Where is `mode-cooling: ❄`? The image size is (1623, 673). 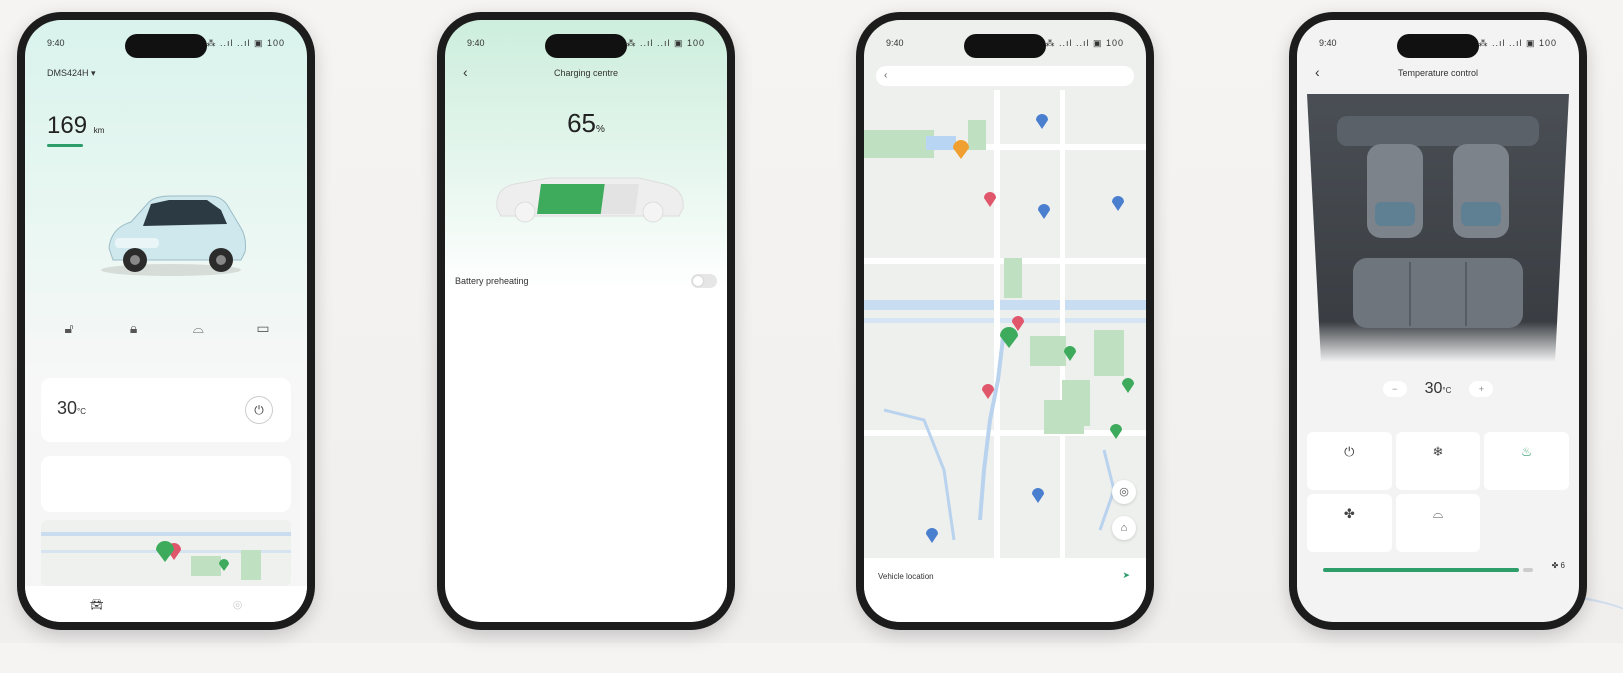
mode-cooling: ❄ is located at coordinates (1438, 461).